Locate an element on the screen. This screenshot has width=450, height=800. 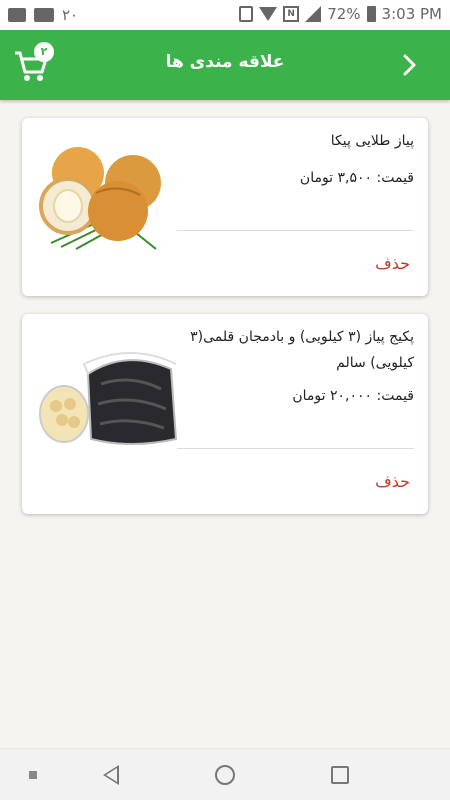
no-sim-icon: N is located at coordinates (291, 14).